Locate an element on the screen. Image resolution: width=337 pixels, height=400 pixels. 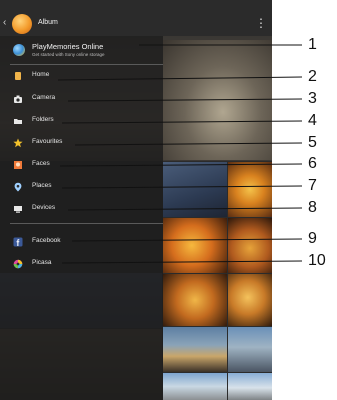
menu-item-home: Home is located at coordinates (81, 76).